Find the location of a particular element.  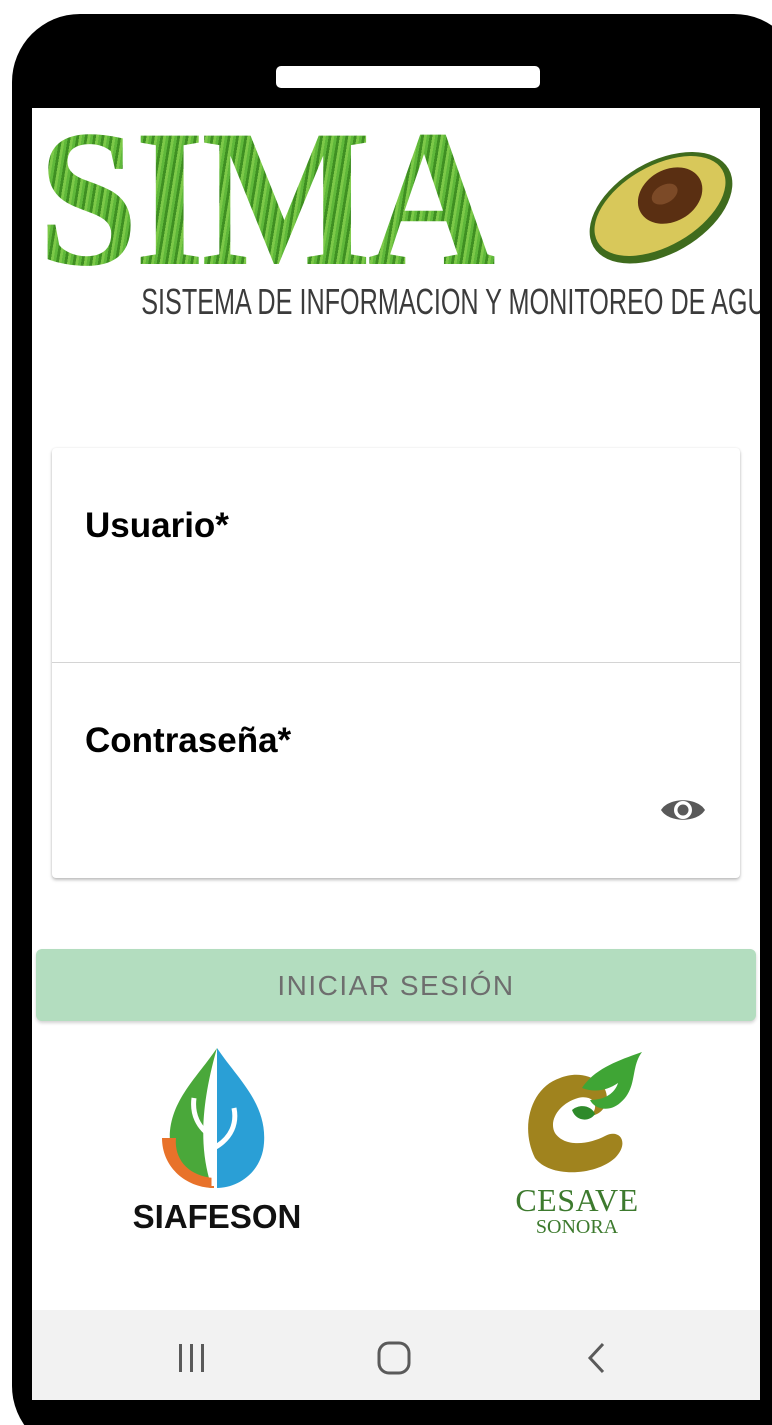

username-field: Usuario* is located at coordinates (396, 555).